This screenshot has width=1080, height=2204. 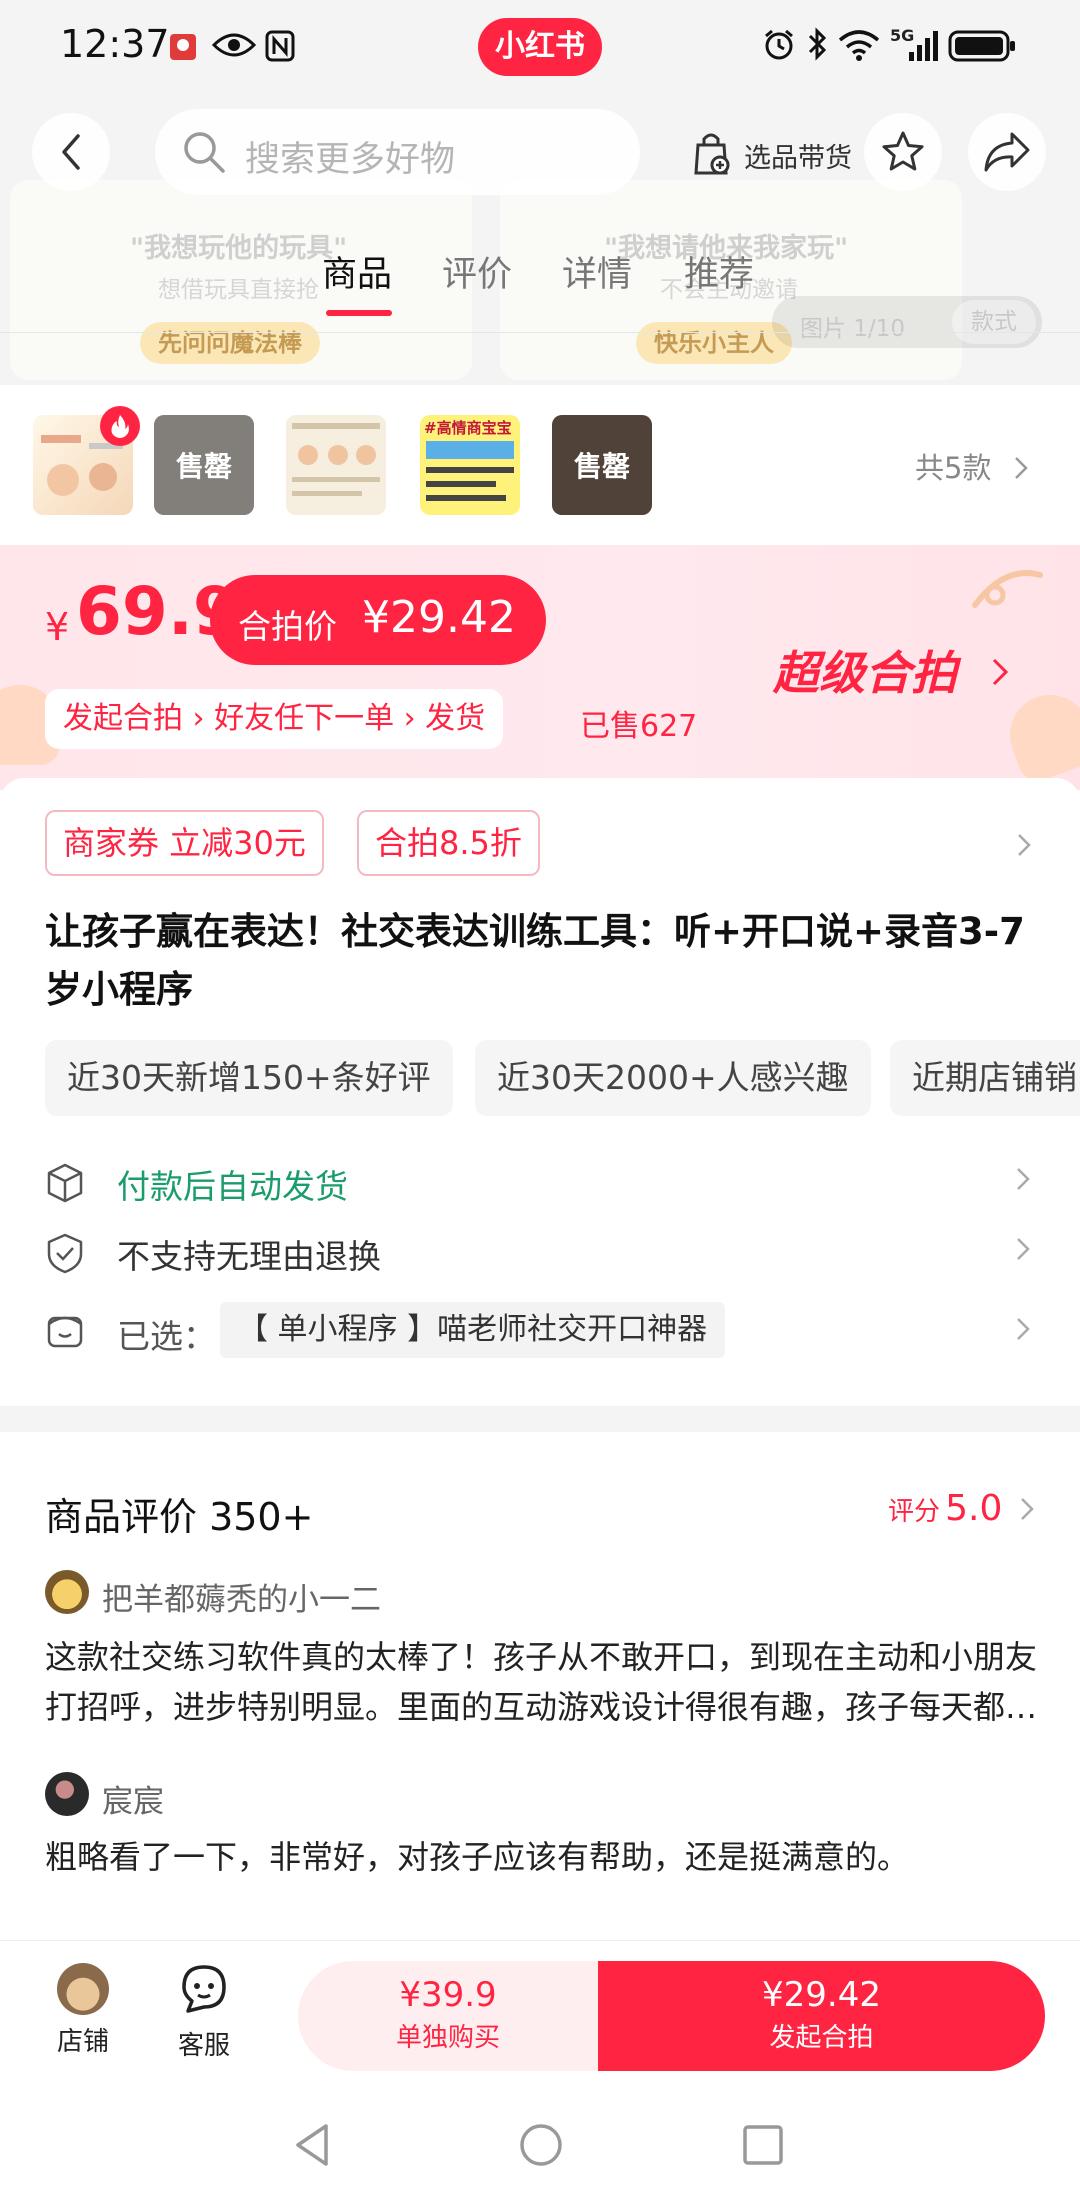 What do you see at coordinates (639, 726) in the screenshot?
I see `sold-count: 已售627` at bounding box center [639, 726].